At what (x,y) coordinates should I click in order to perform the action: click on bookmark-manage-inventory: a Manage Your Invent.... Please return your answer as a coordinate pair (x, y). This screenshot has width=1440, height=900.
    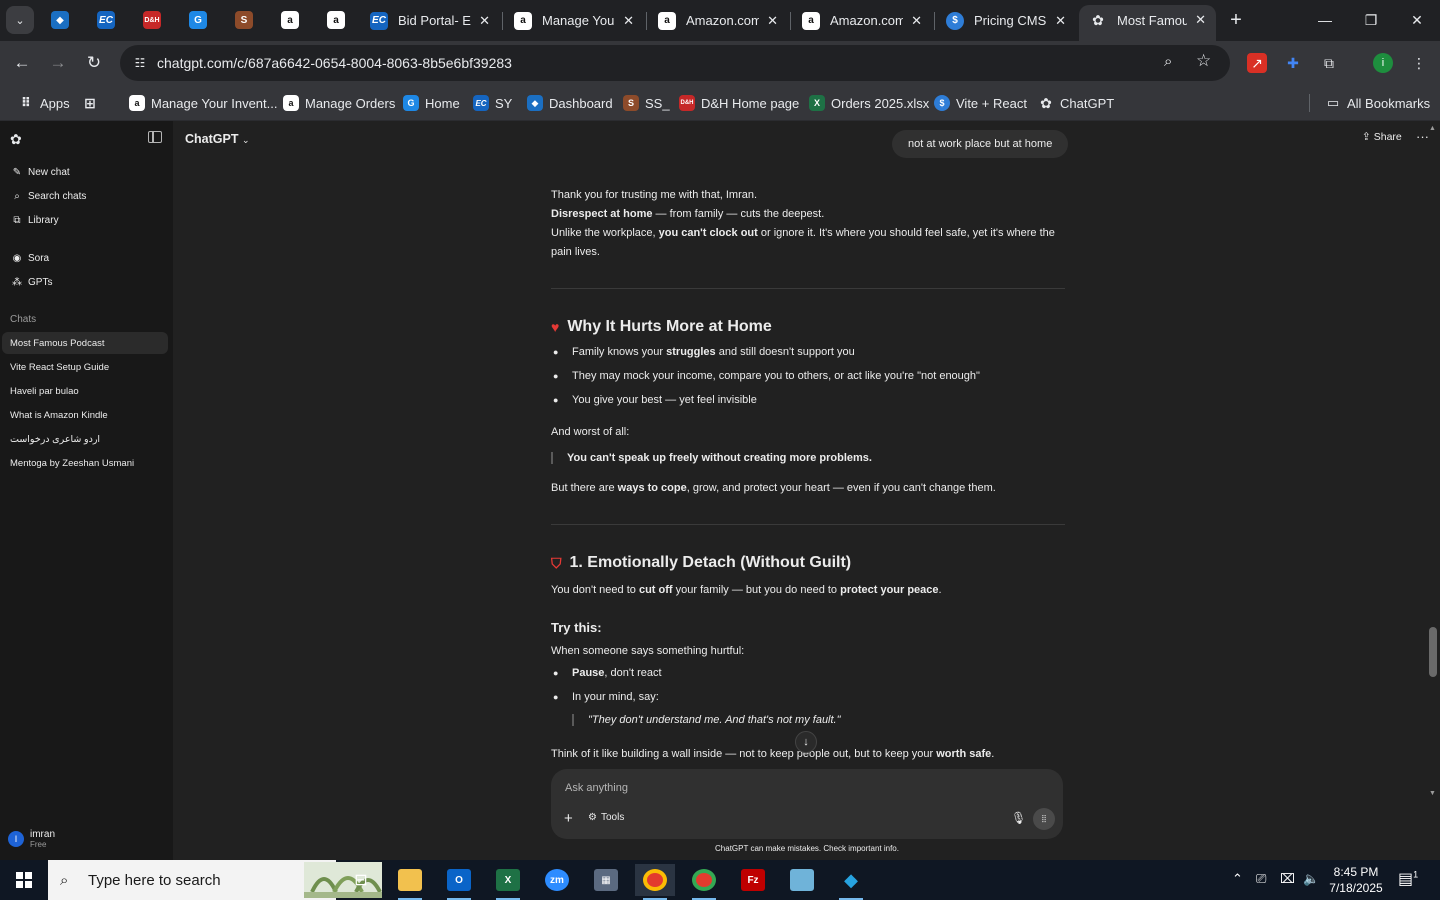
    Looking at the image, I should click on (203, 103).